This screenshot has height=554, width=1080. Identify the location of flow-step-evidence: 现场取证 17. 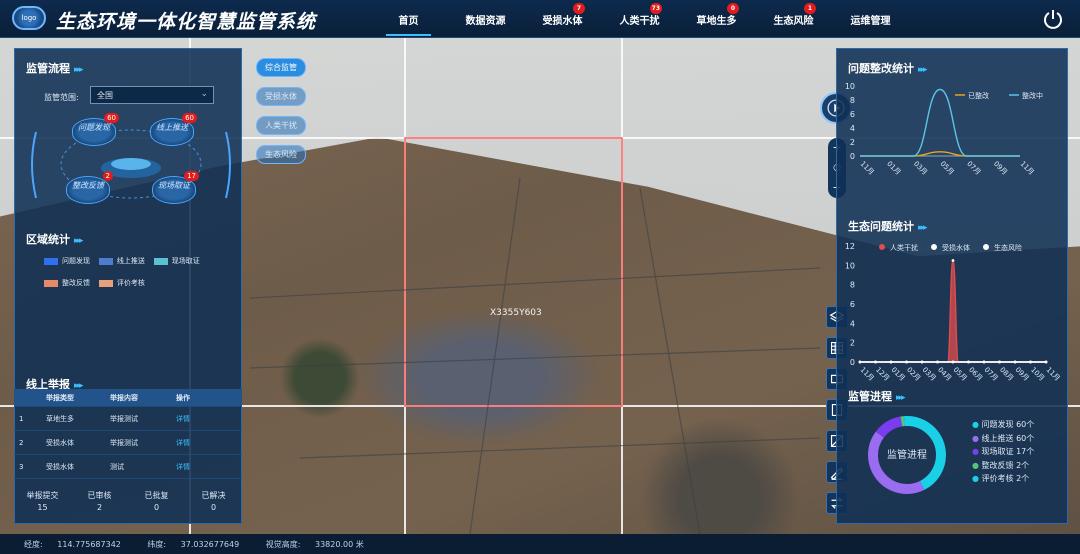
(175, 187).